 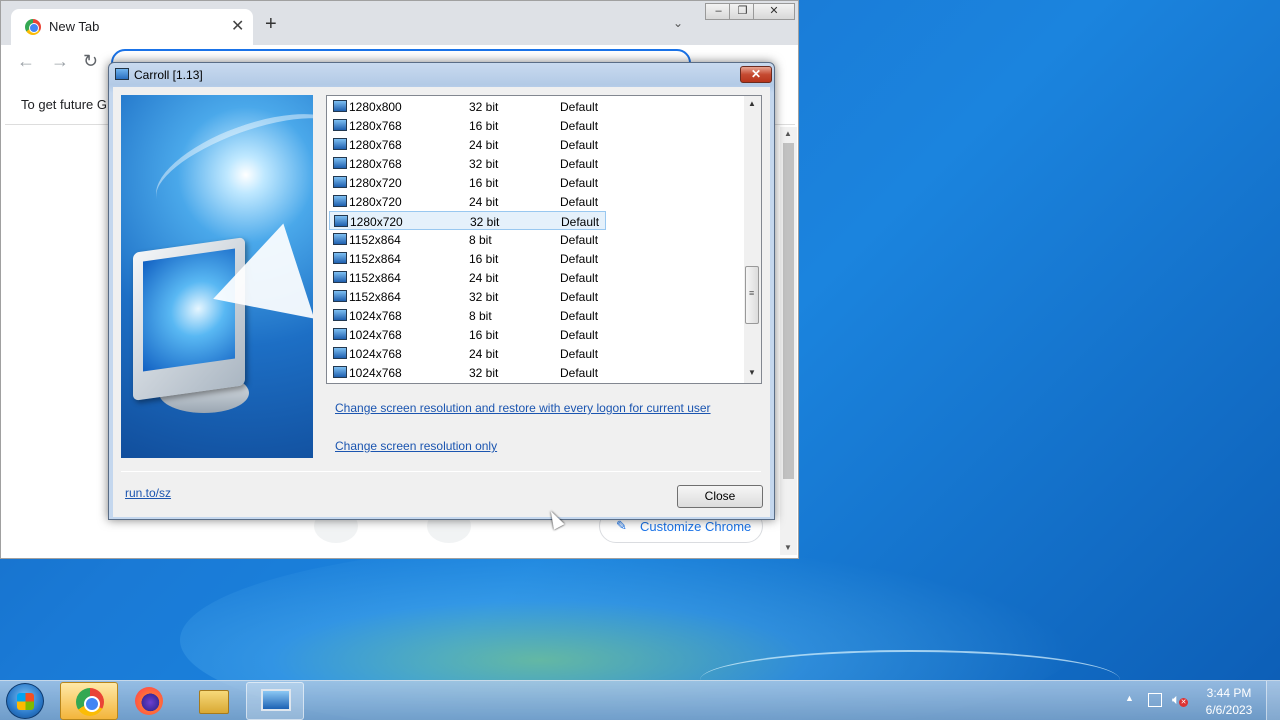 I want to click on window-restore-button: ❐, so click(x=742, y=11).